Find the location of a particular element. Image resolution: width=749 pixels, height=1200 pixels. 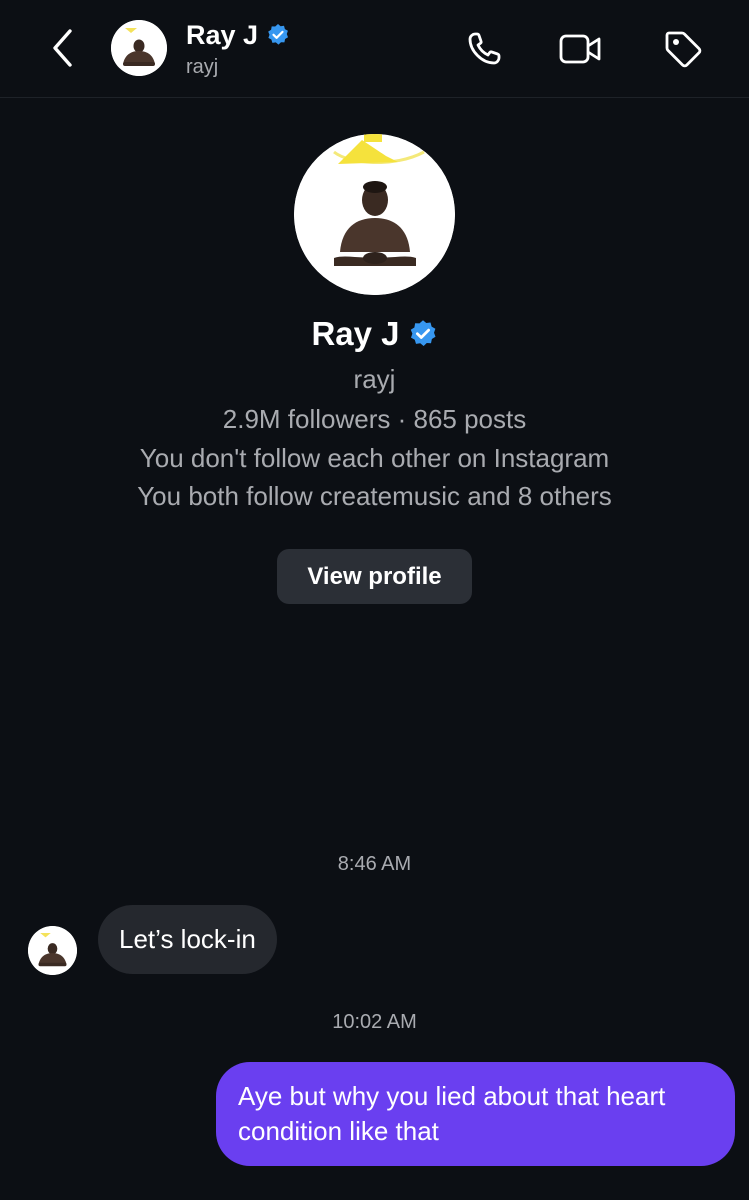

outgoing-message-line: Aye but why you lied about that heart is located at coordinates (452, 1096).